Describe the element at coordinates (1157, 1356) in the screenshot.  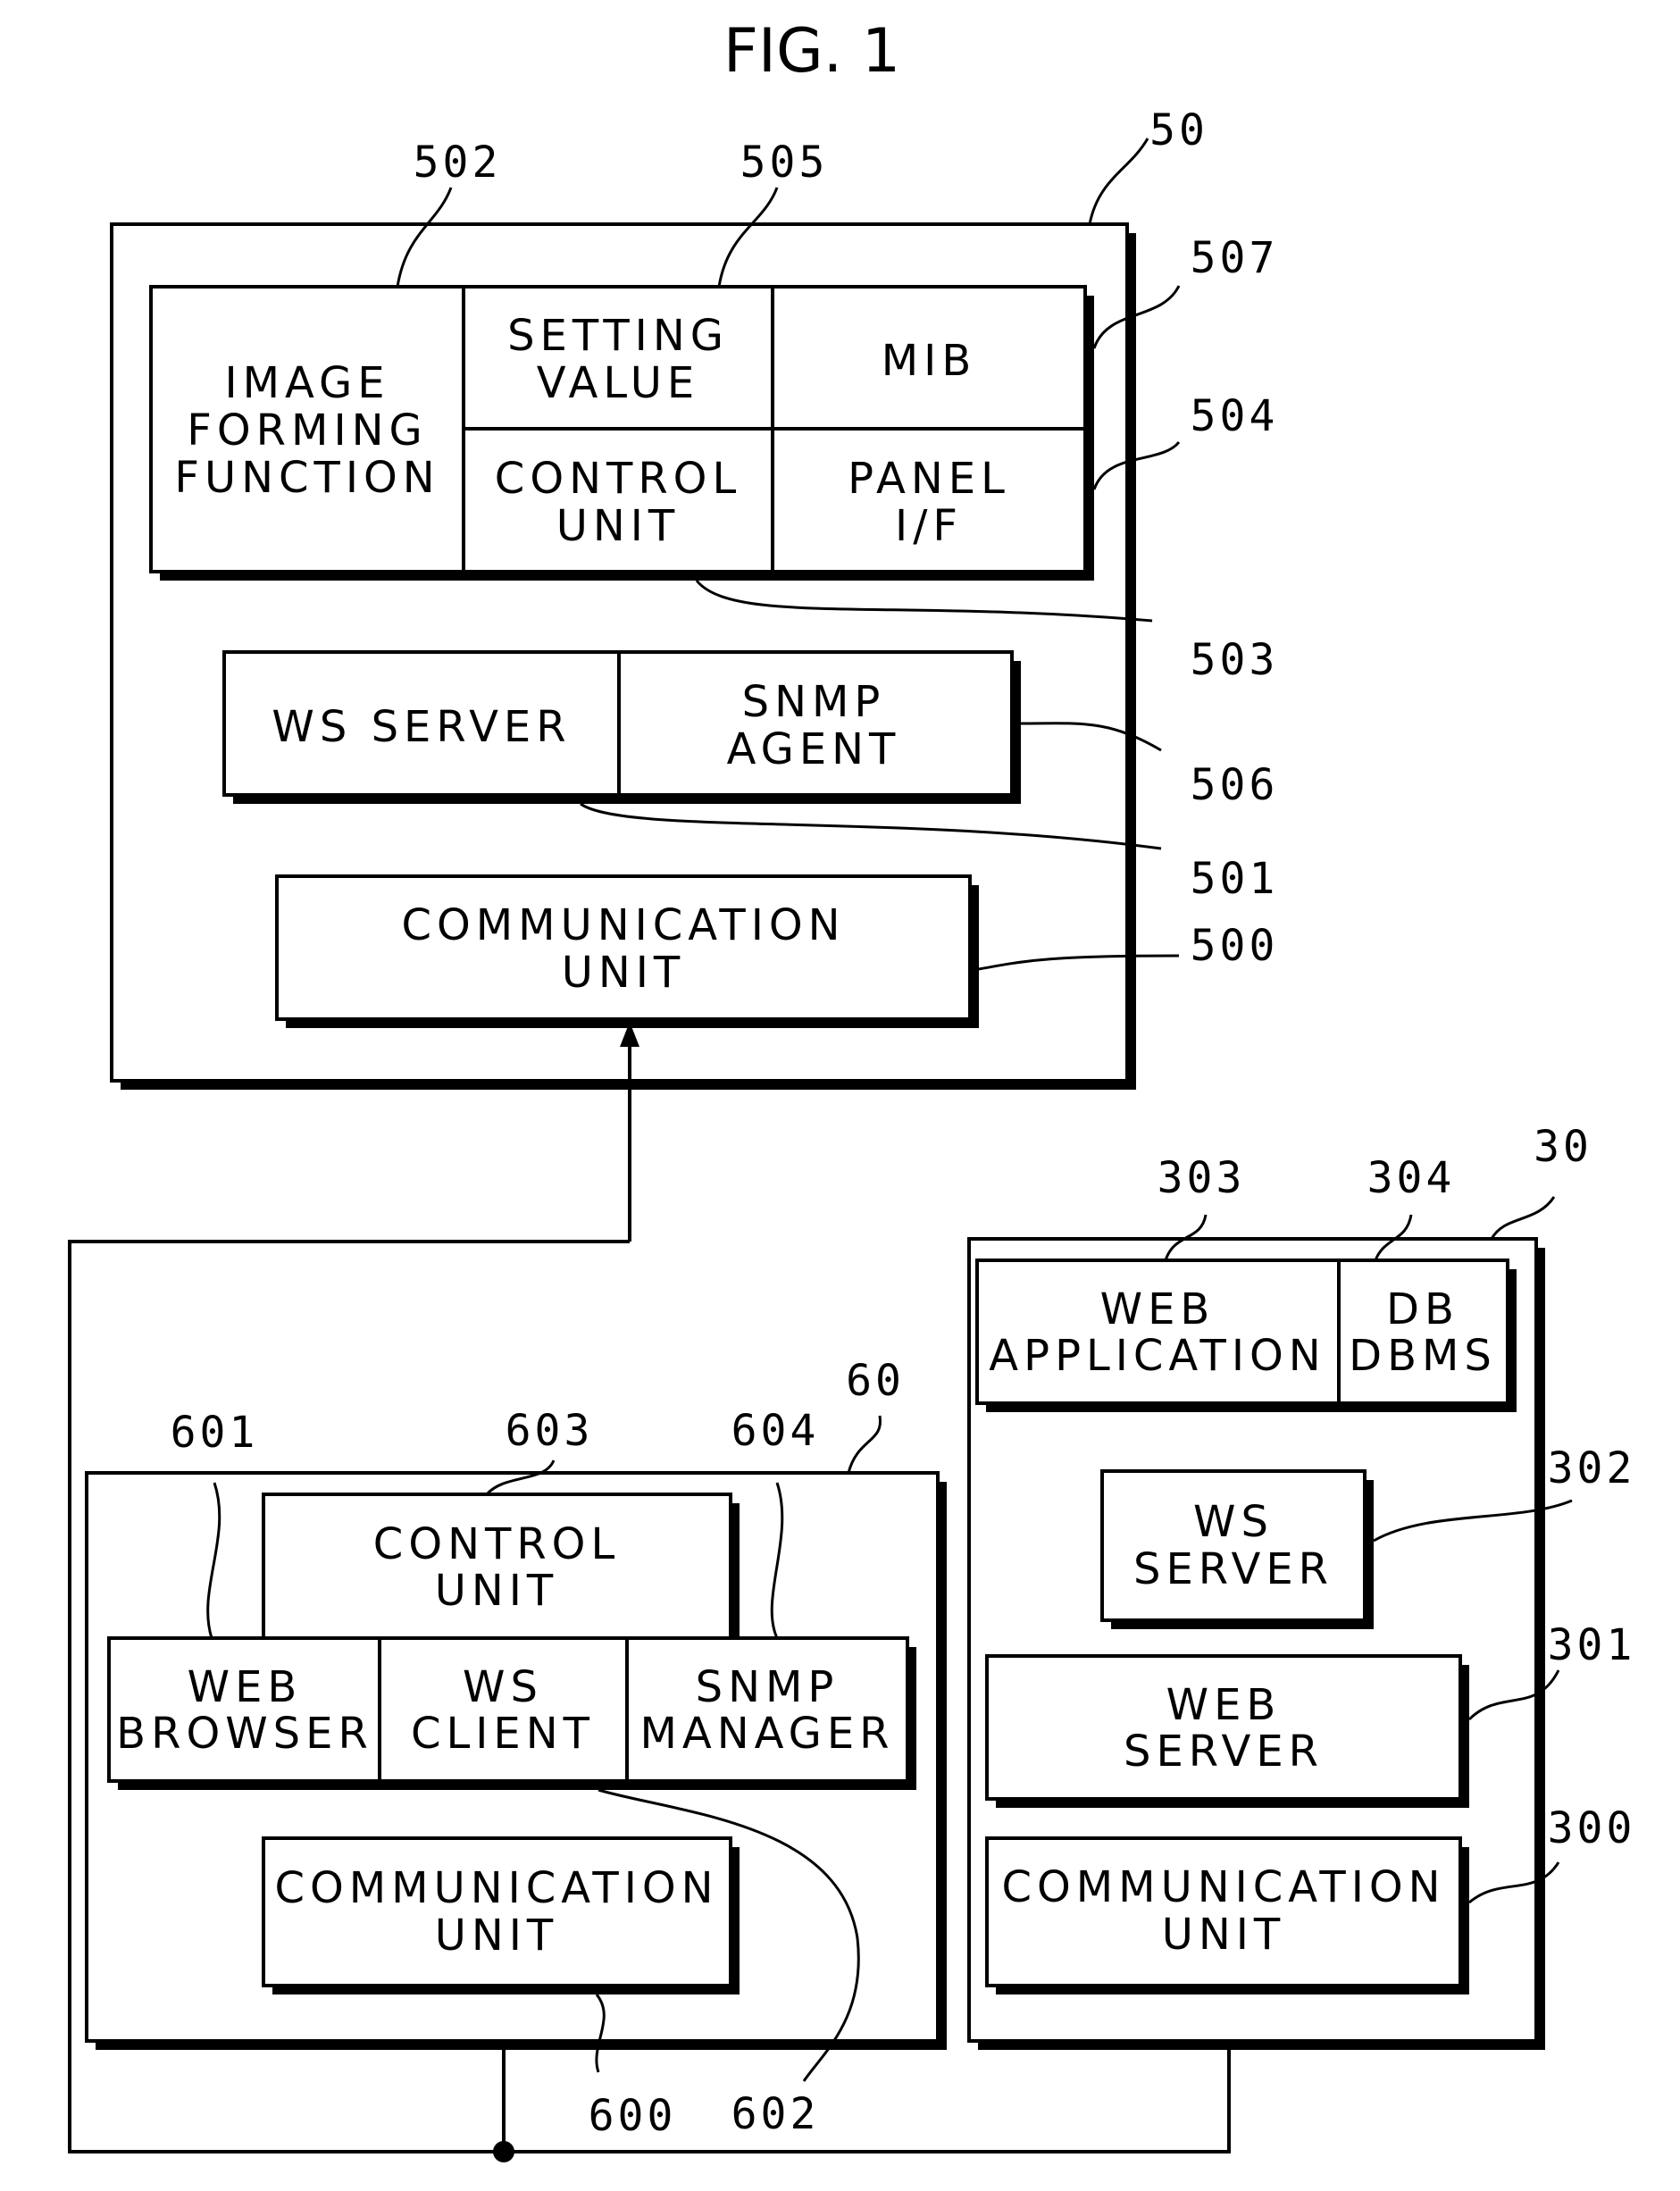
I see `block-label: APPLICATION` at that location.